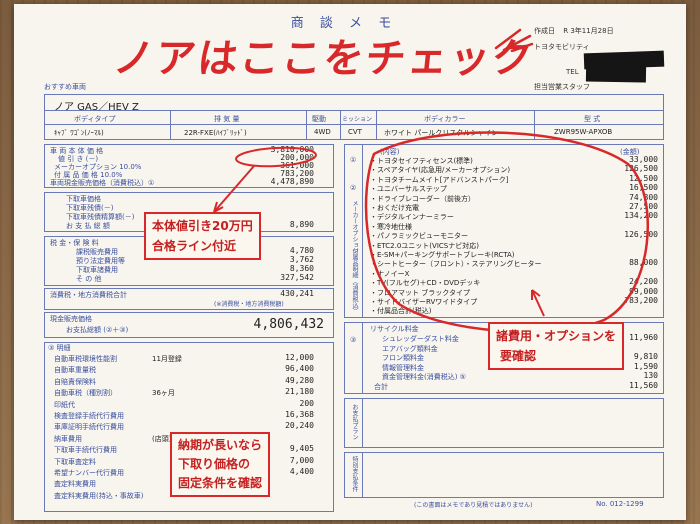  What do you see at coordinates (194, 246) in the screenshot?
I see `discount-note-line2: 合格ライン付近` at bounding box center [194, 246].